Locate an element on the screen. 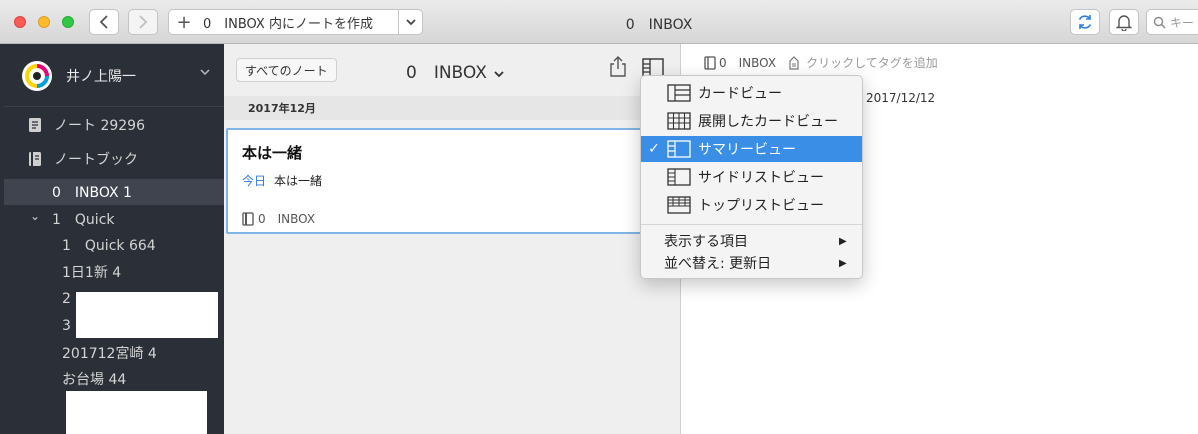 The height and width of the screenshot is (434, 1198). menu-item-top-list-view: トップリストビュー is located at coordinates (751, 205).